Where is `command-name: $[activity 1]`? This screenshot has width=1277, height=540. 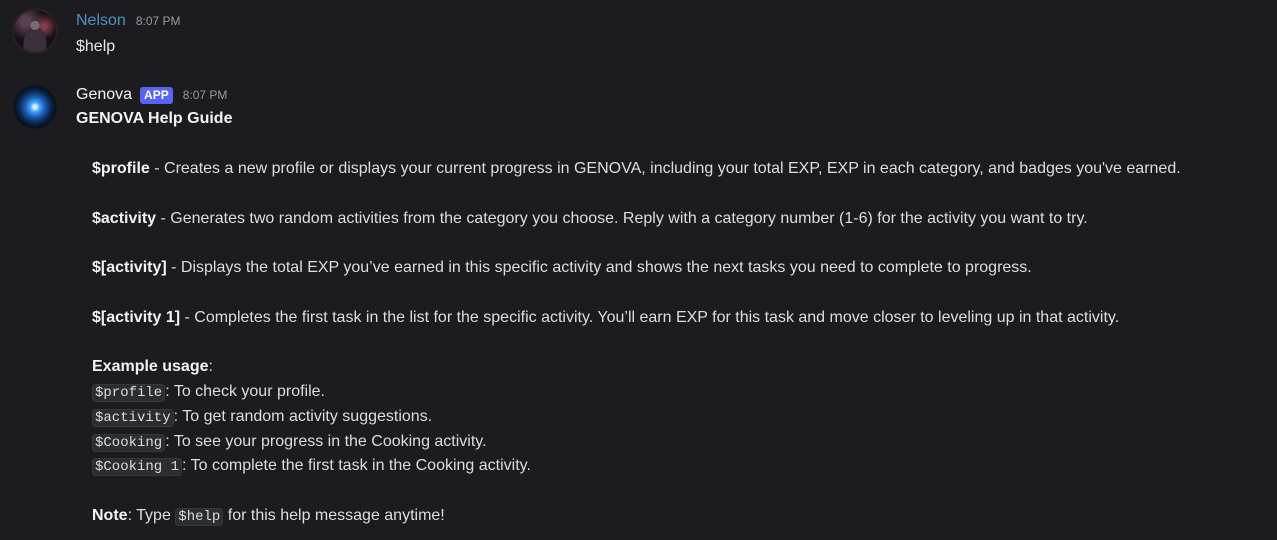 command-name: $[activity 1] is located at coordinates (136, 317).